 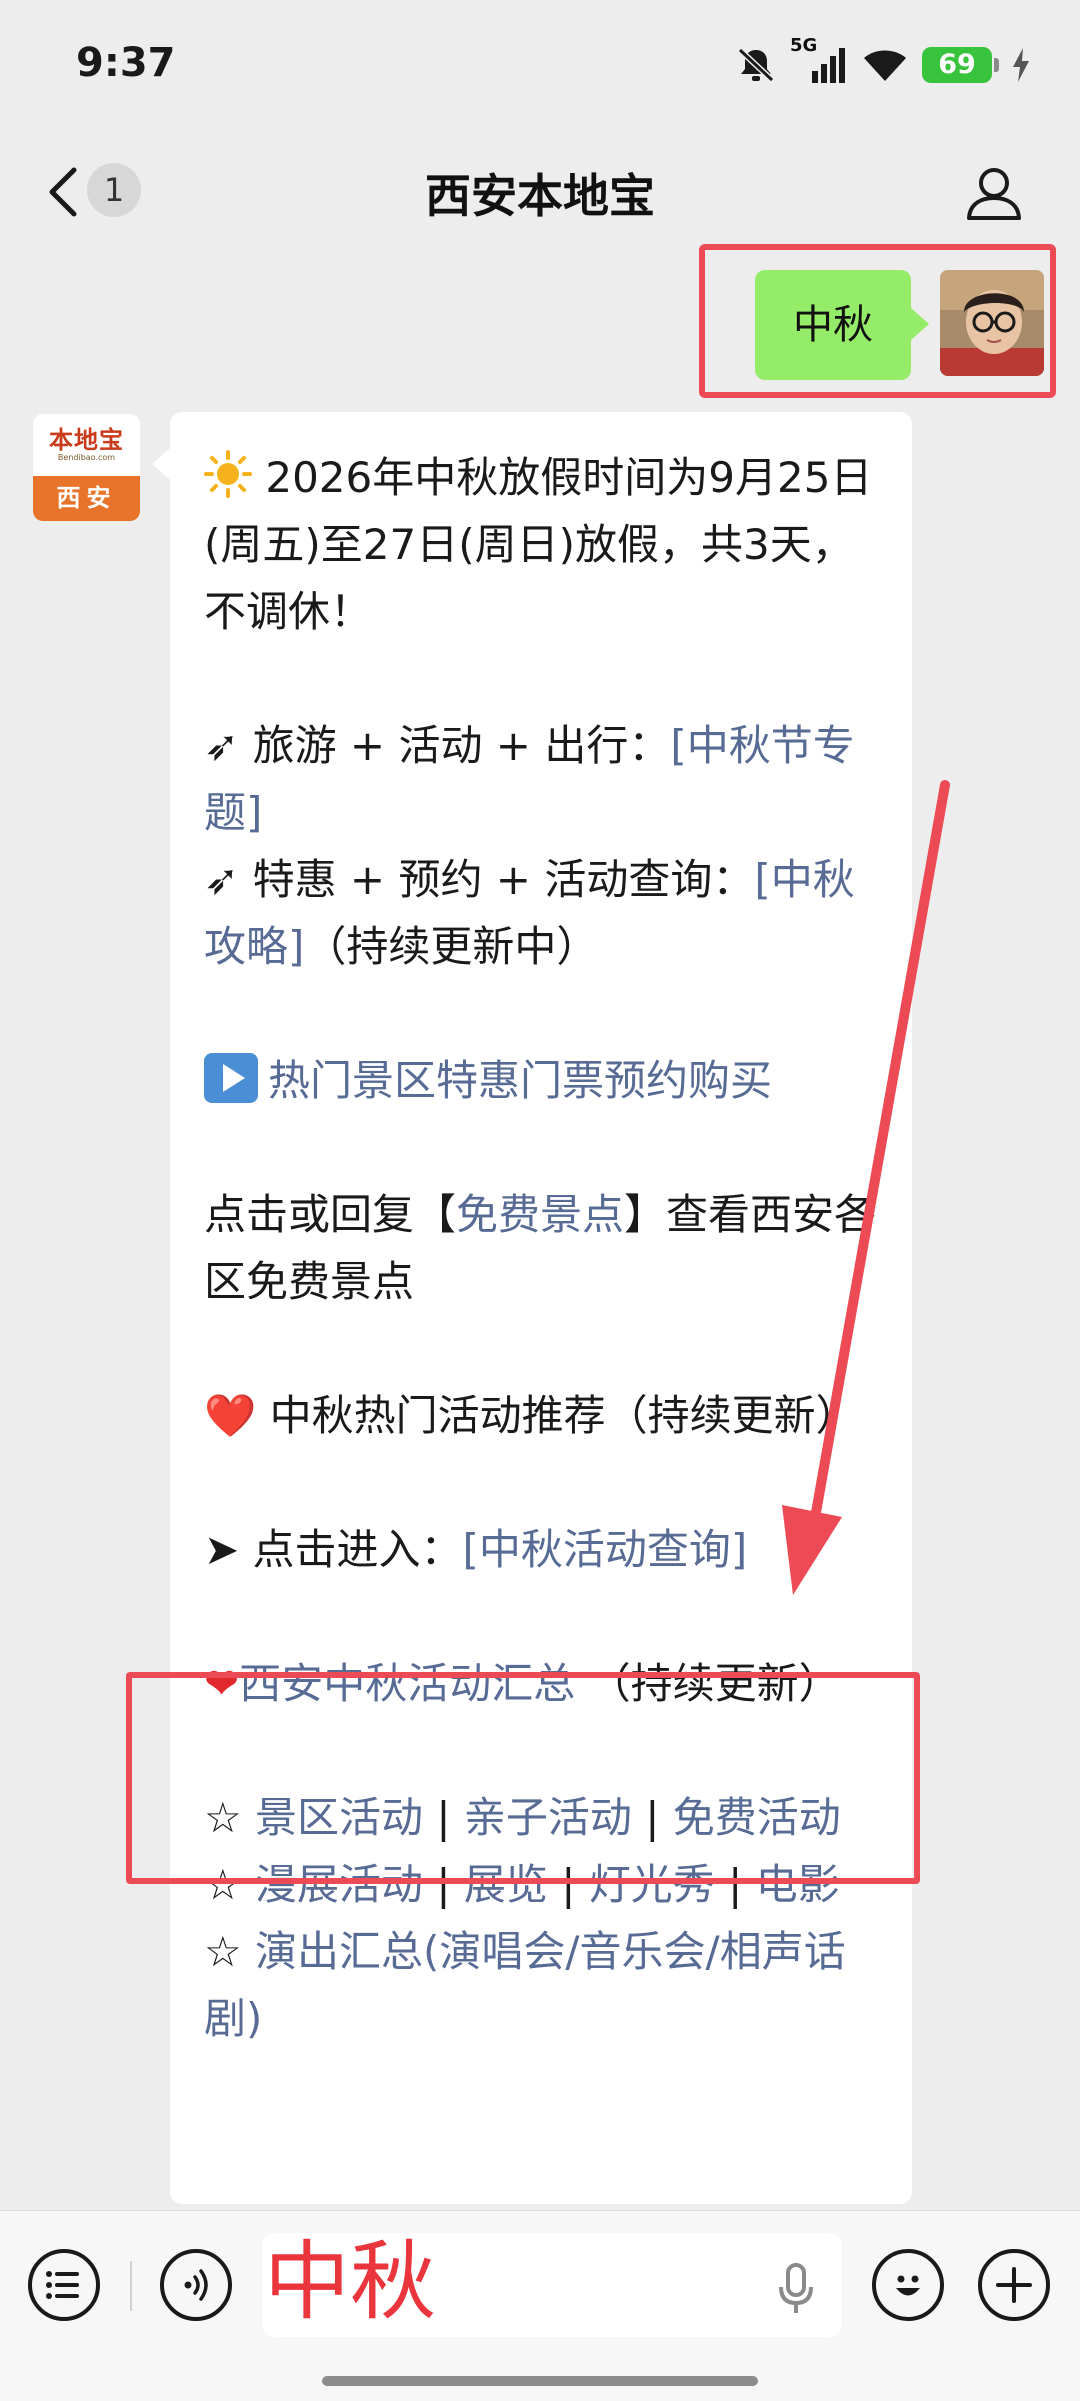 I want to click on plus-button, so click(x=1014, y=2285).